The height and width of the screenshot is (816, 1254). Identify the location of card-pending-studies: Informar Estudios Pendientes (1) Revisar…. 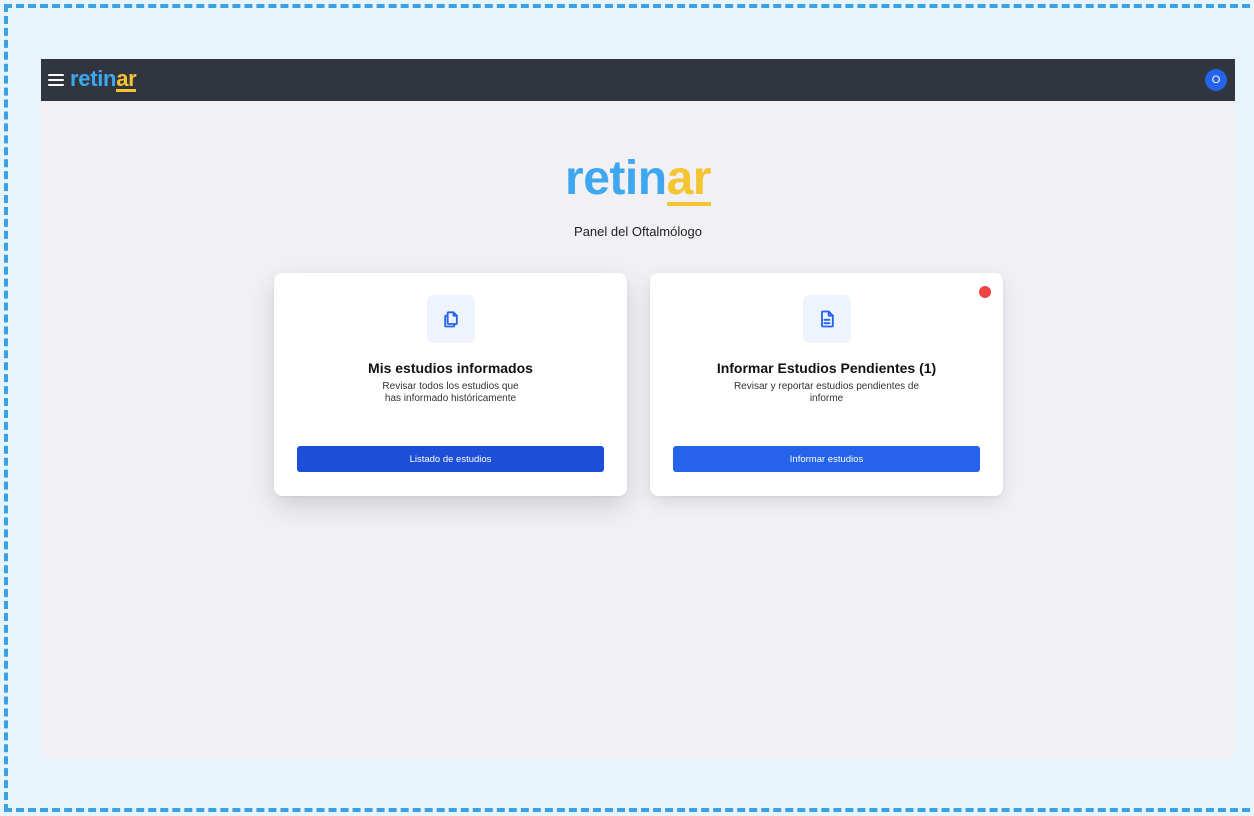
(826, 384).